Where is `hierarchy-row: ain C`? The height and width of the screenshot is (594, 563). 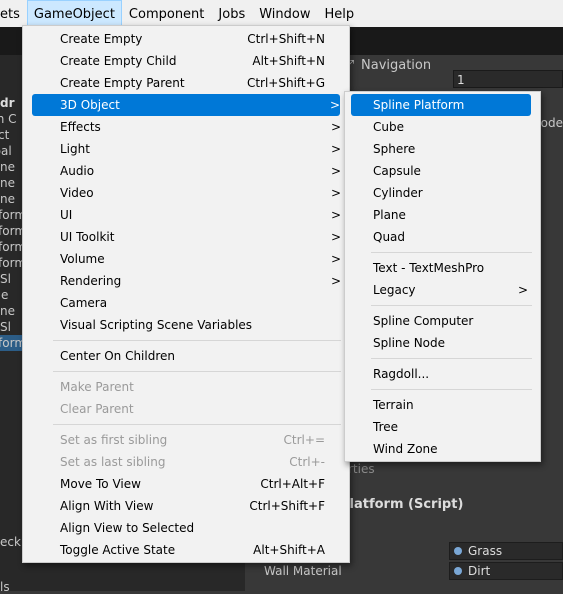
hierarchy-row: ain C is located at coordinates (11, 119).